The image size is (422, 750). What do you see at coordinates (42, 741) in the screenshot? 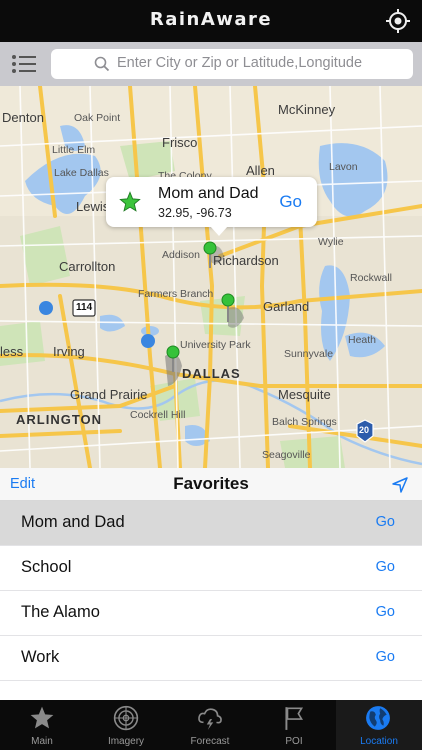
I see `tab-label: Main` at bounding box center [42, 741].